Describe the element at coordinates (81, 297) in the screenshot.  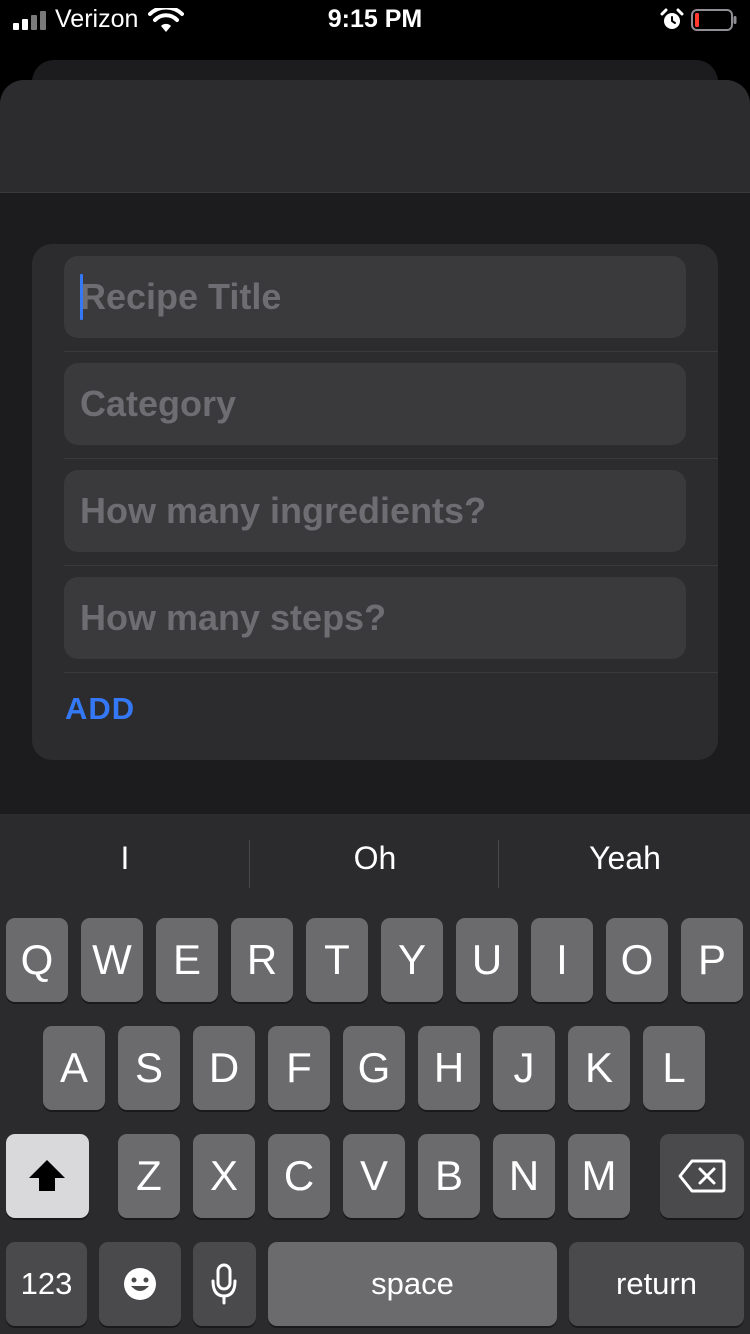
I see `text-cursor` at that location.